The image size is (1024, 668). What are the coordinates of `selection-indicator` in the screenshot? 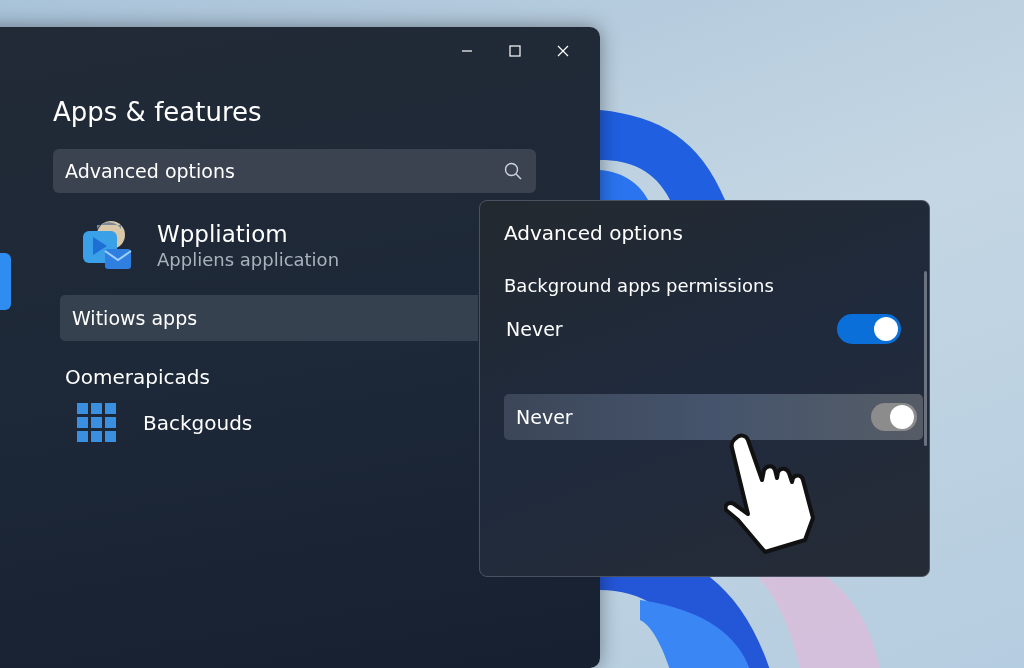 It's located at (5, 281).